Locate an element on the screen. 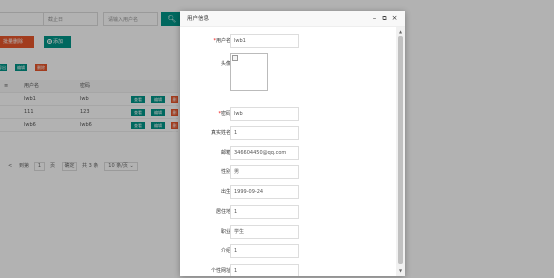  maximize-icon: ⧉ is located at coordinates (384, 18).